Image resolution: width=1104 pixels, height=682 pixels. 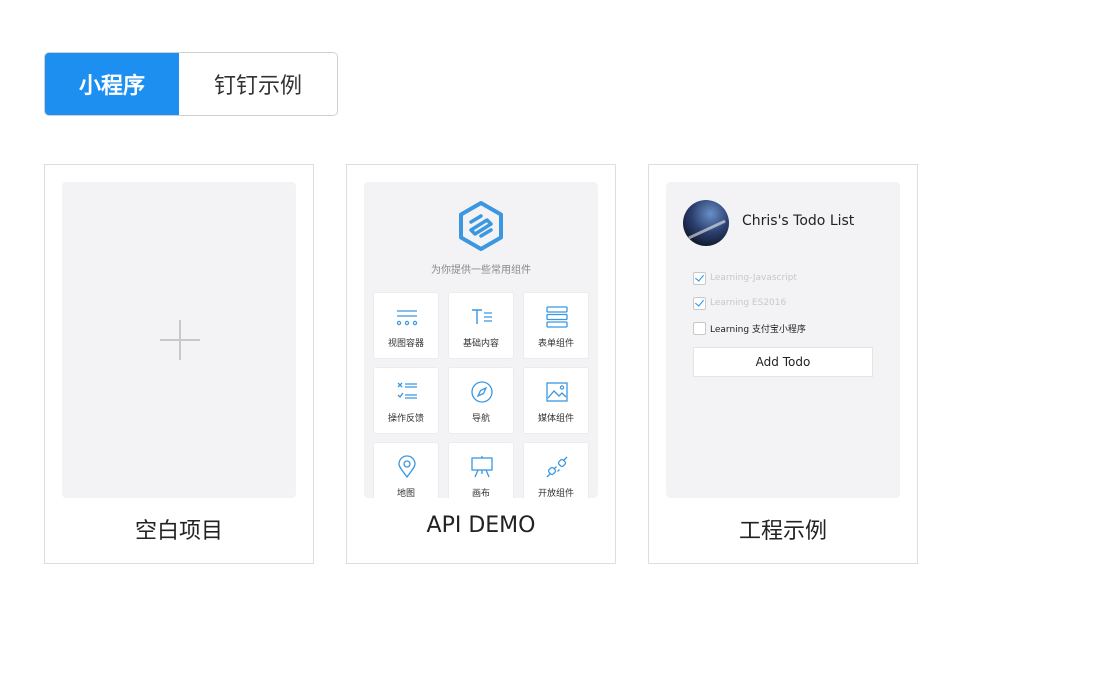 What do you see at coordinates (555, 493) in the screenshot?
I see `tile-label: 开放组件` at bounding box center [555, 493].